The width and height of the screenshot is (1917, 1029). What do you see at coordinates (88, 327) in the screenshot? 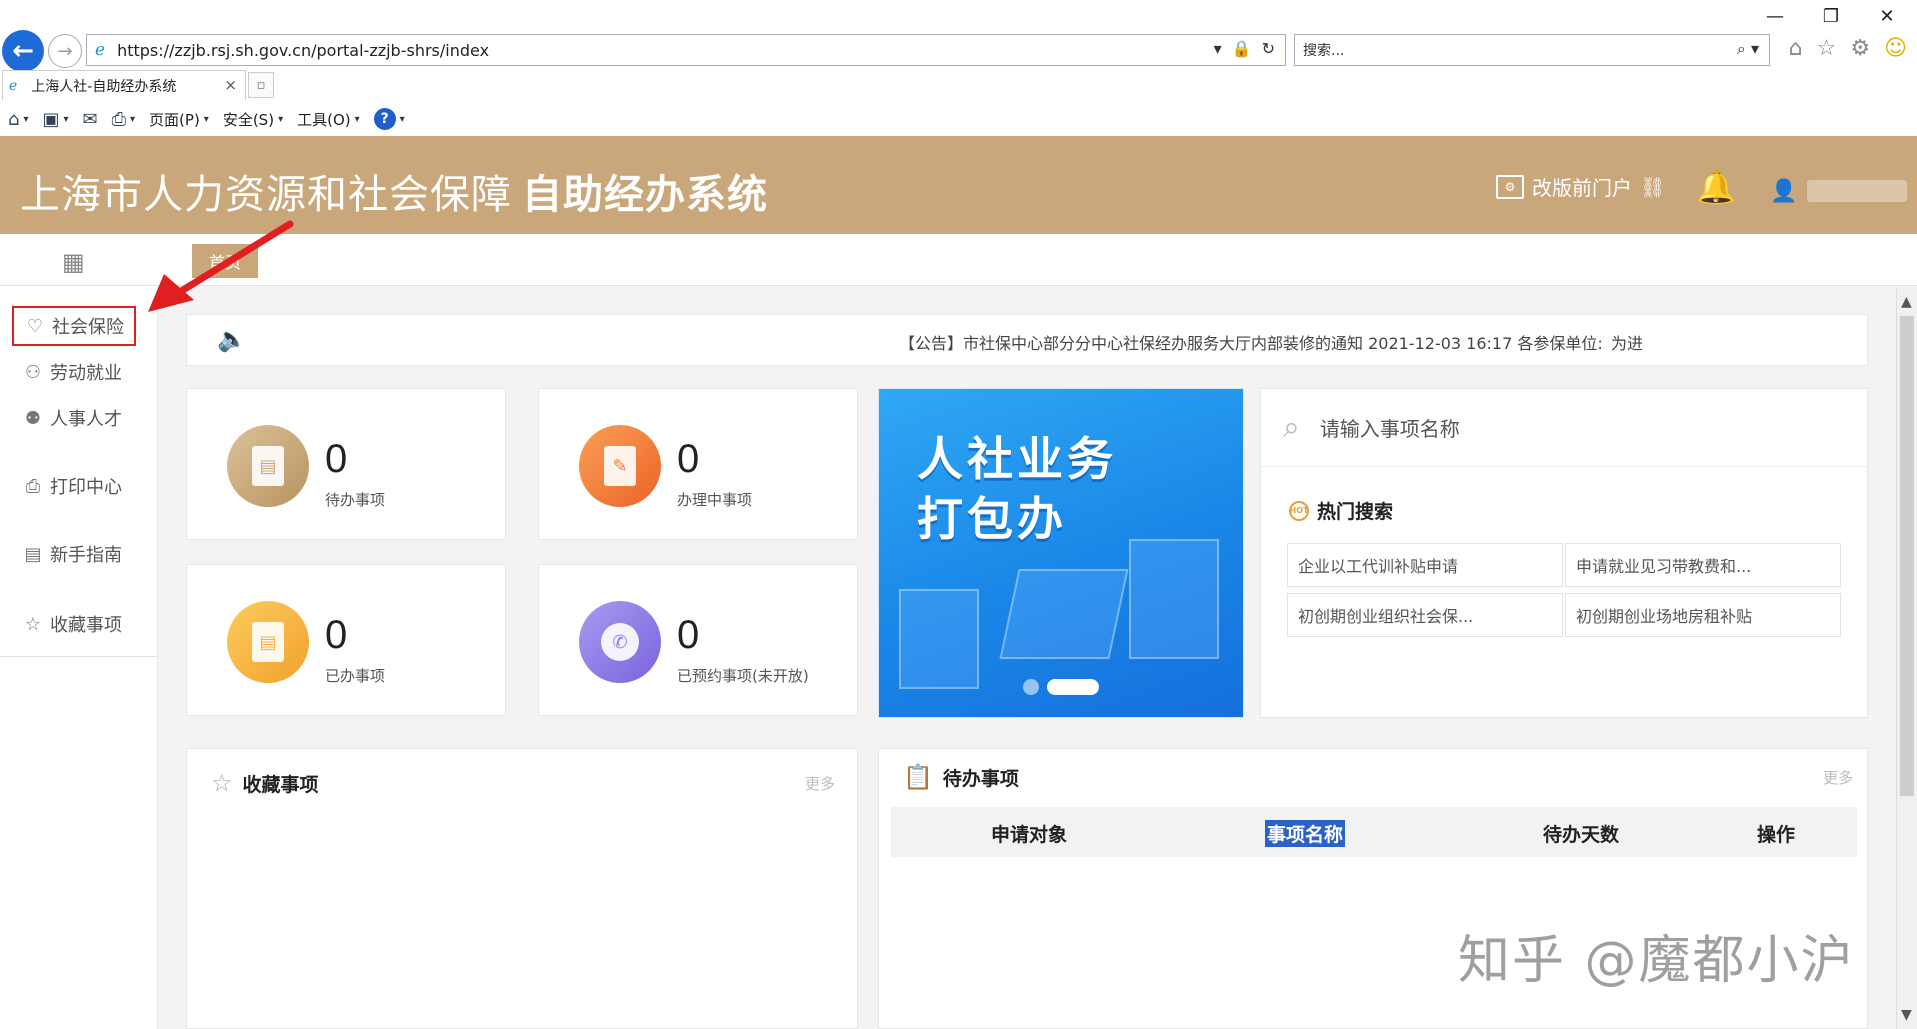
I see `sidebar-item-label: 社会保险` at bounding box center [88, 327].